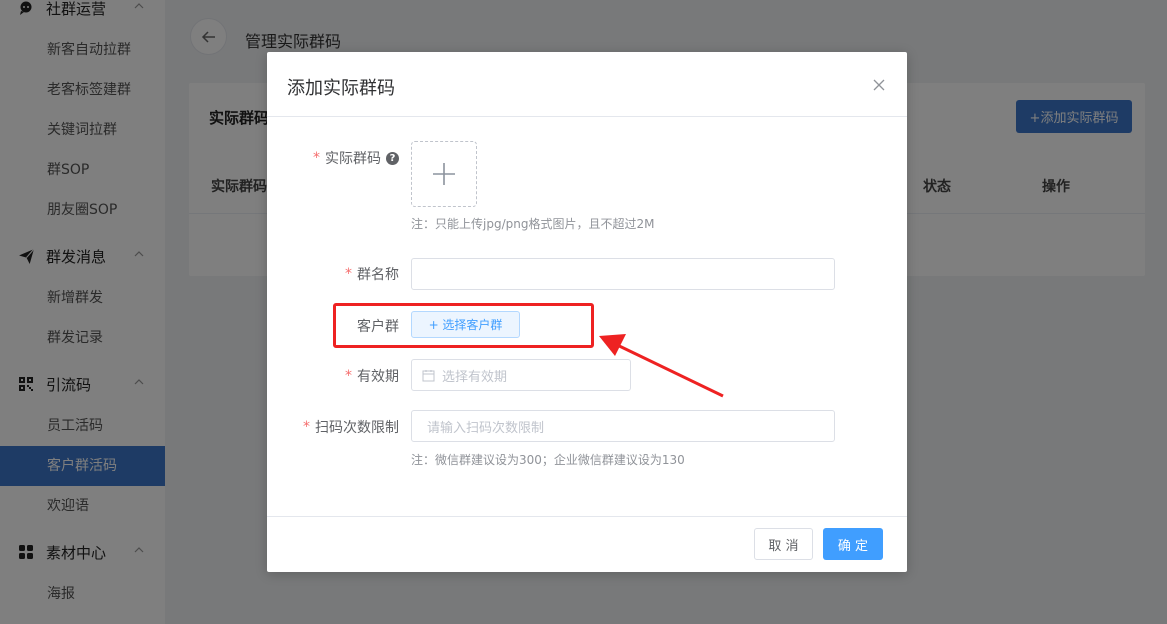  Describe the element at coordinates (428, 375) in the screenshot. I see `calendar-icon` at that location.